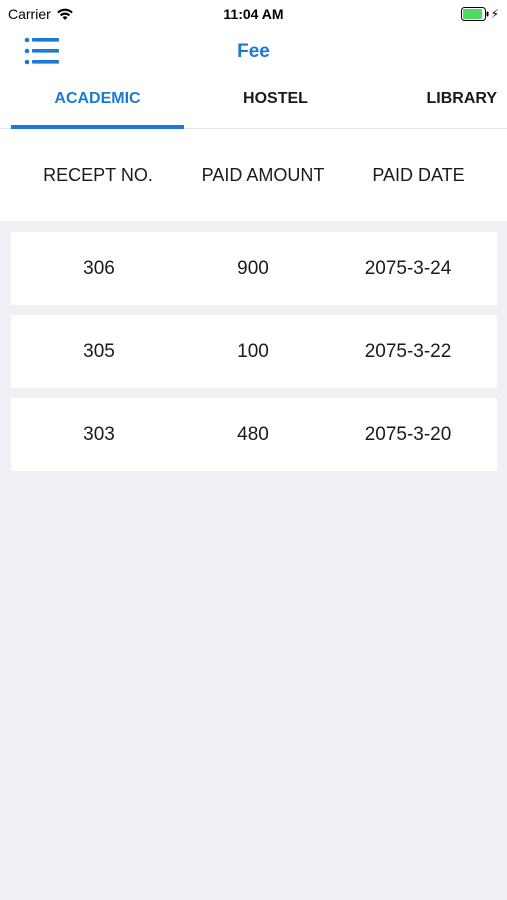 The width and height of the screenshot is (507, 900). I want to click on header-paid-amount: PAID AMOUNT, so click(263, 174).